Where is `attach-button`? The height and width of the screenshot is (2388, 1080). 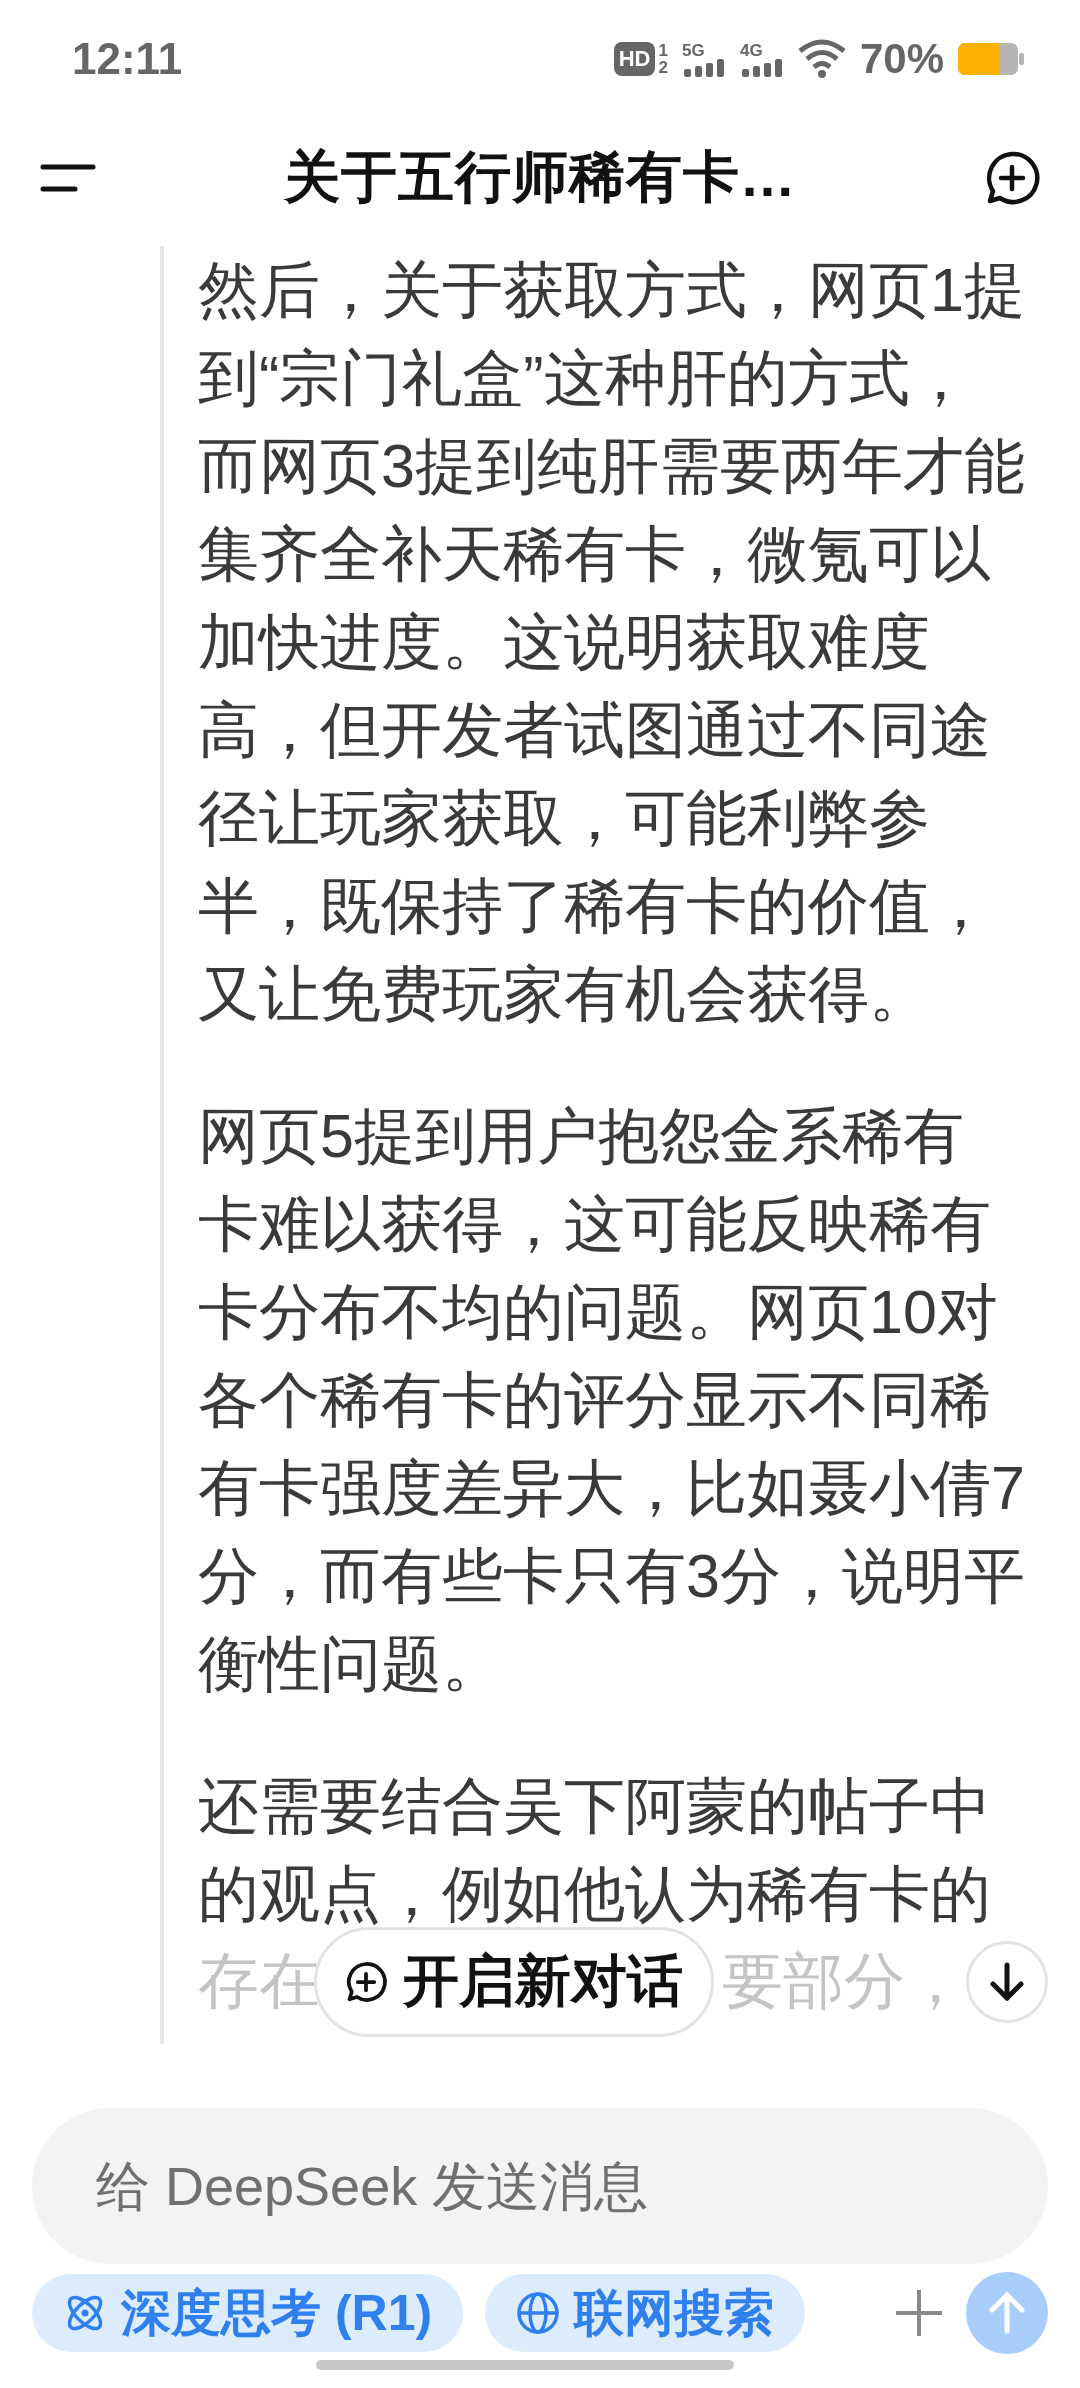
attach-button is located at coordinates (919, 2313).